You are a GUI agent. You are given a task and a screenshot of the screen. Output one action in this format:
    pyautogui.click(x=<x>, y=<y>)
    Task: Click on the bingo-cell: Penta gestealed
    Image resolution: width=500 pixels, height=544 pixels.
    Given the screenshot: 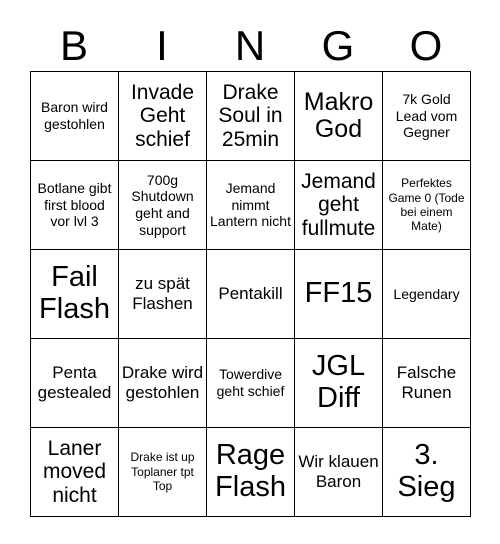 What is the action you would take?
    pyautogui.click(x=74, y=383)
    